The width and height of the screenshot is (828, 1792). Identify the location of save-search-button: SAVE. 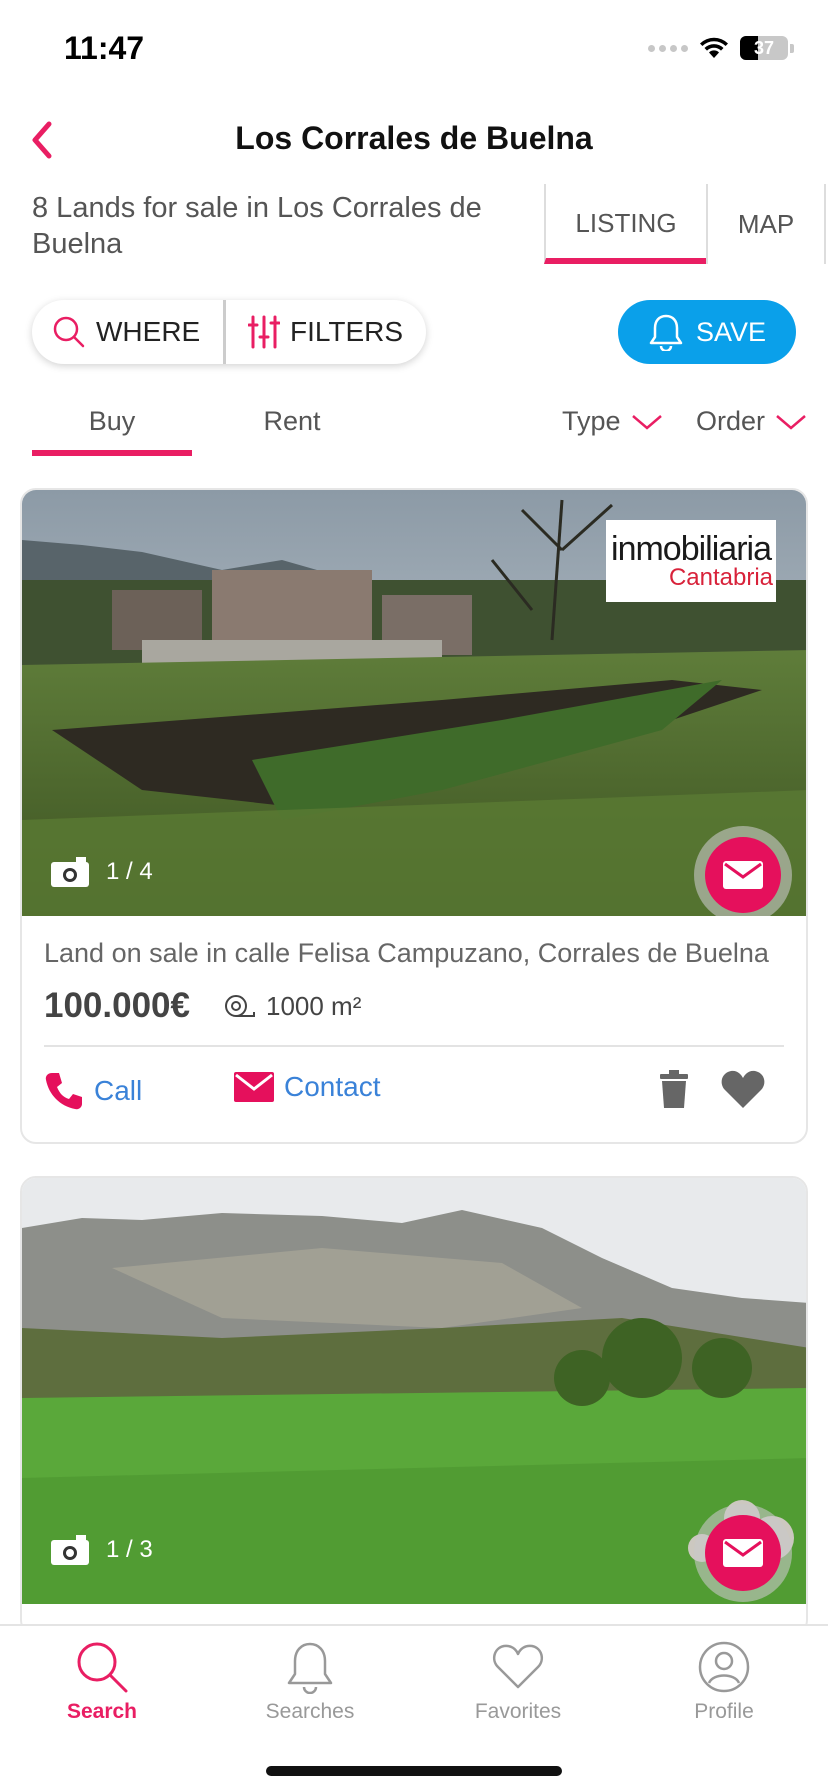
(707, 332).